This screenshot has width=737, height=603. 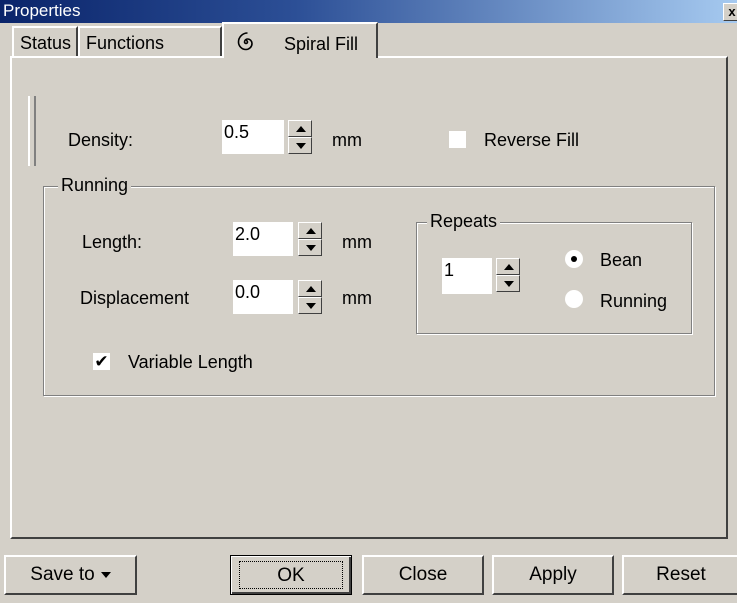 I want to click on check-icon: ✔, so click(x=101, y=361).